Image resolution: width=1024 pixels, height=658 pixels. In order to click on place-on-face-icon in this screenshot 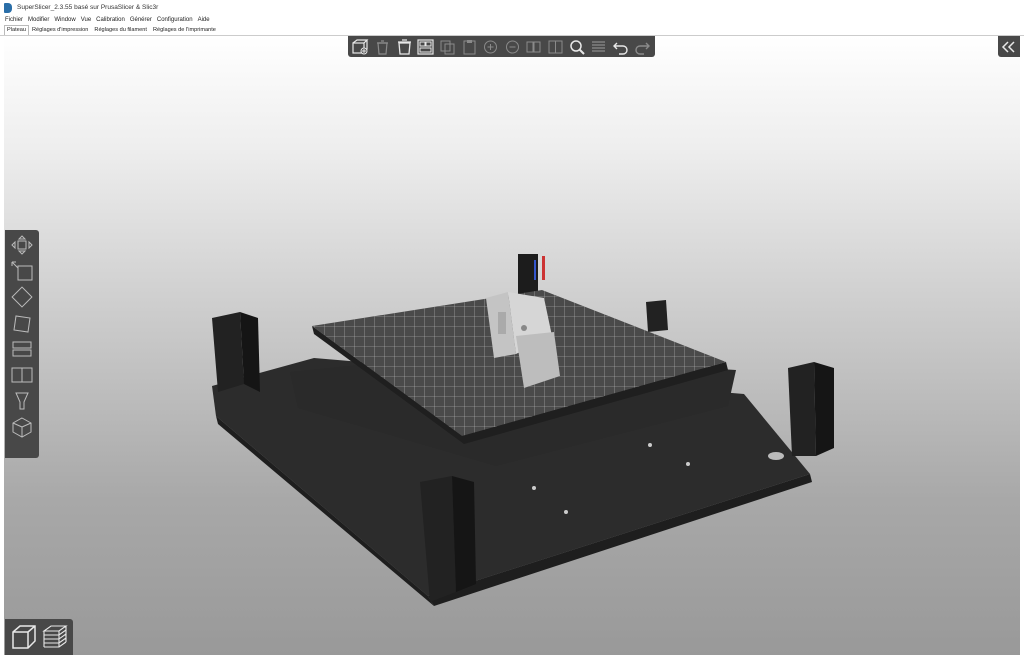, I will do `click(22, 324)`.